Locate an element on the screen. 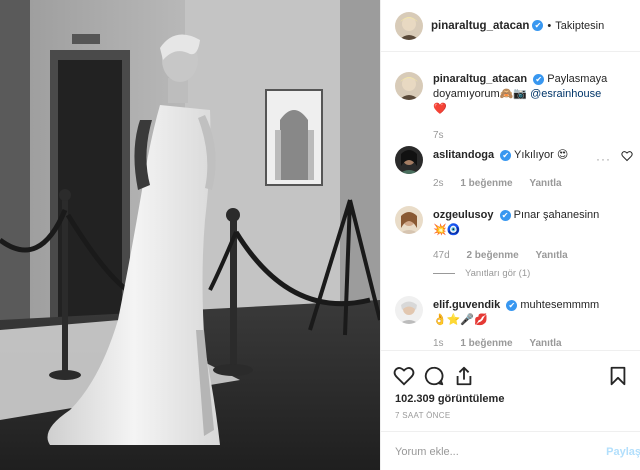 The width and height of the screenshot is (640, 470). caption-username: pinaraltug_atacan is located at coordinates (480, 79).